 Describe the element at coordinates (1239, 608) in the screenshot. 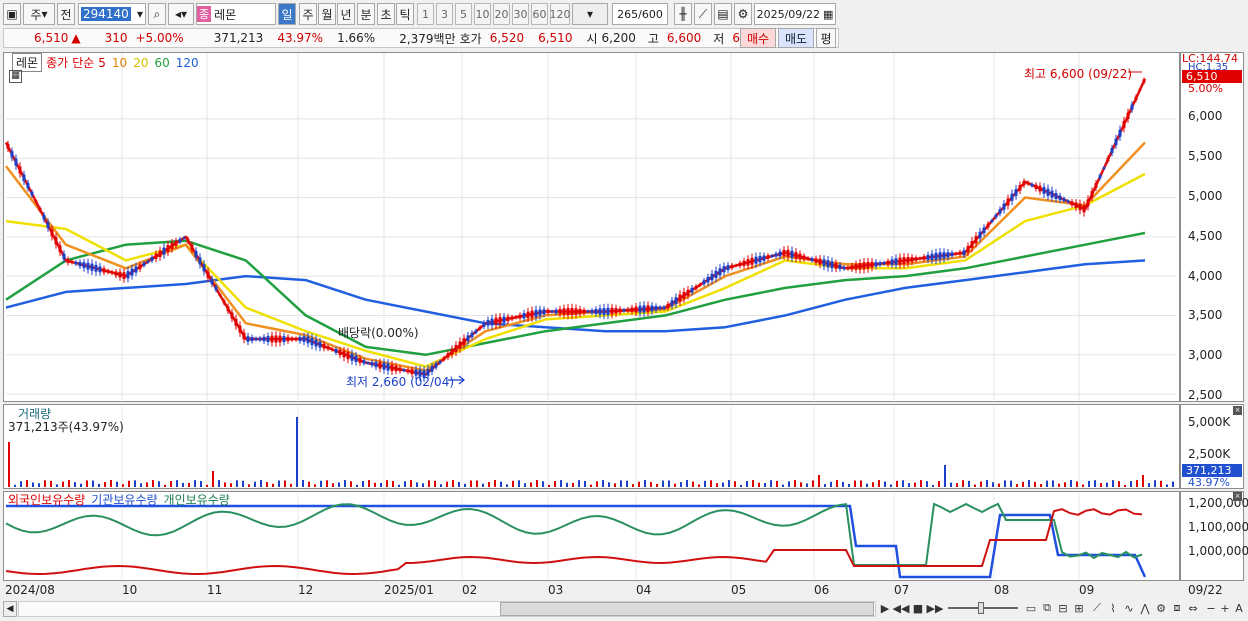

I see `font-size-icon: A` at that location.